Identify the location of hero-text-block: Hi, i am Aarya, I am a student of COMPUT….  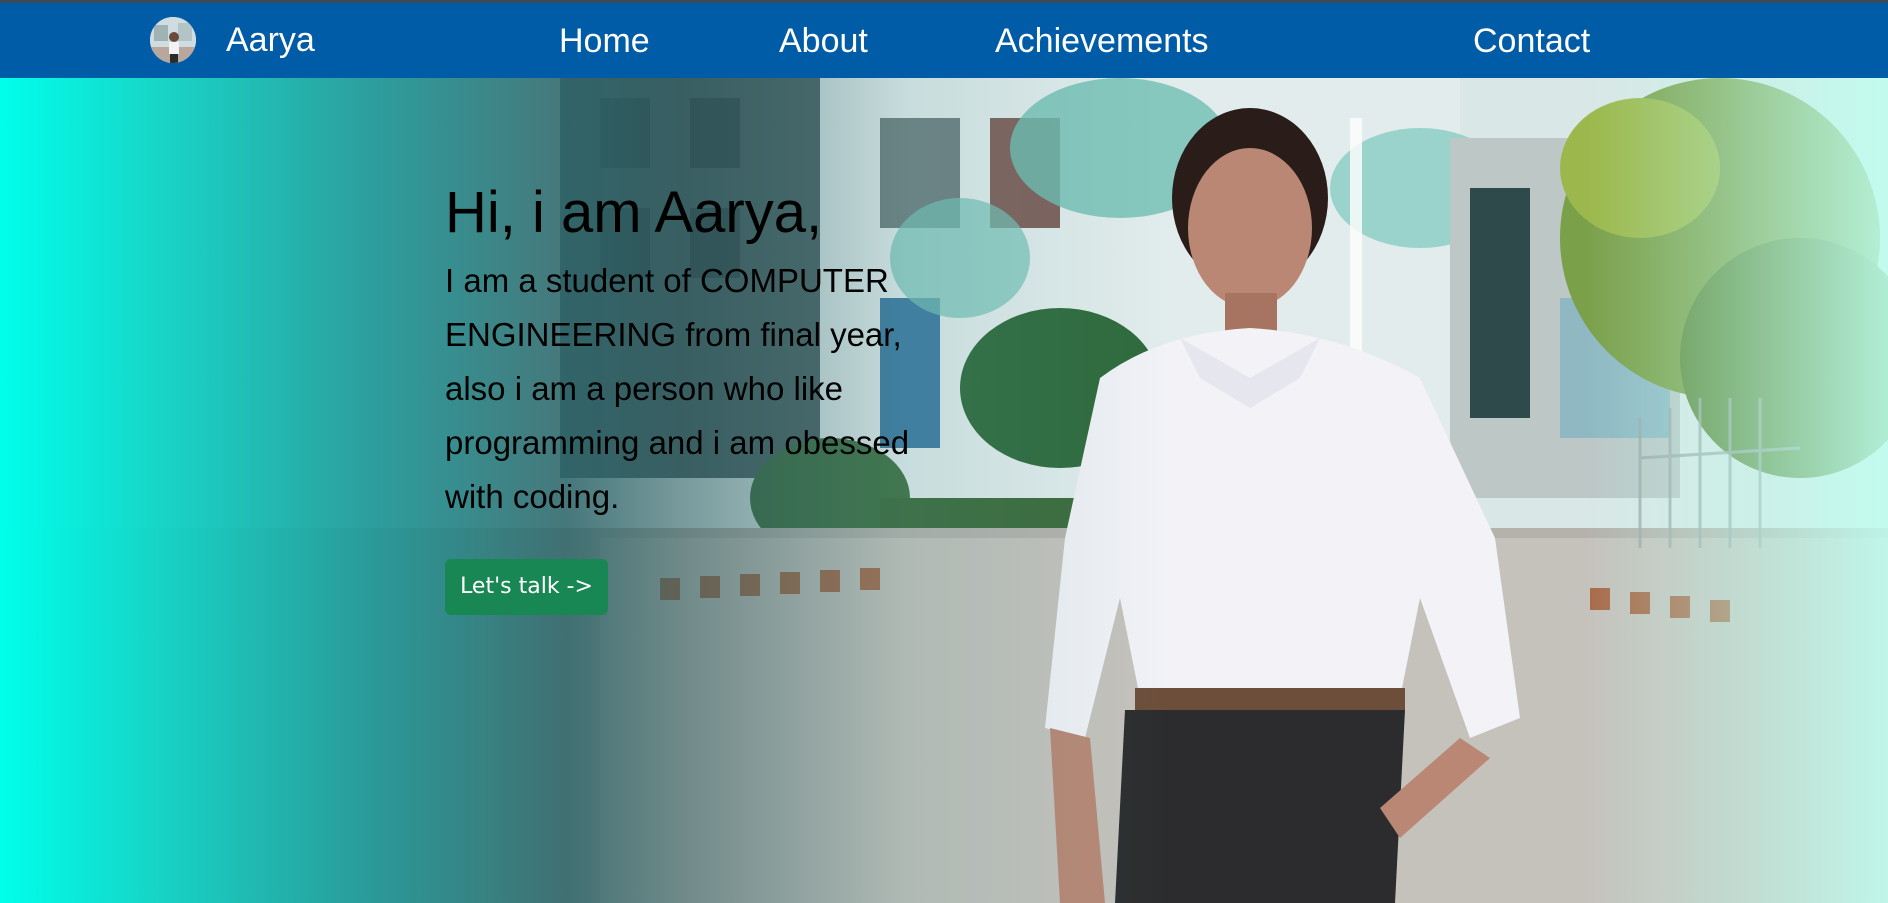
(695, 351).